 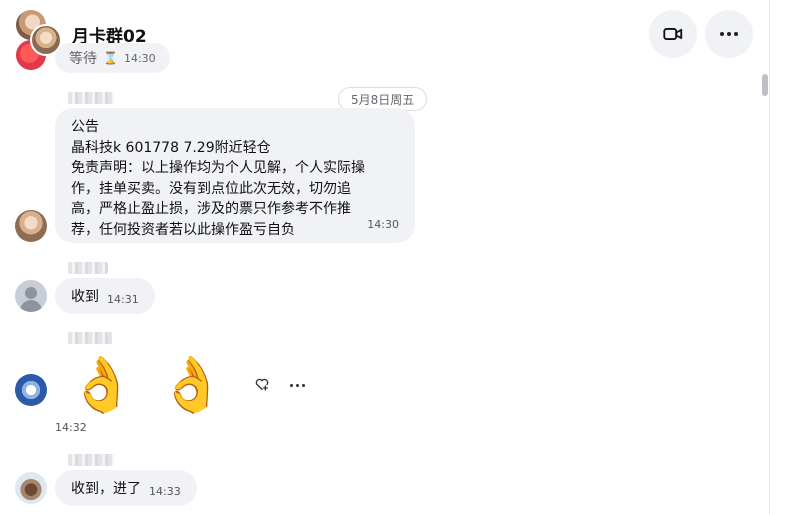 I want to click on message-line: 作，挂单买卖。没有到点位此次无效，切勿追, so click(x=211, y=188).